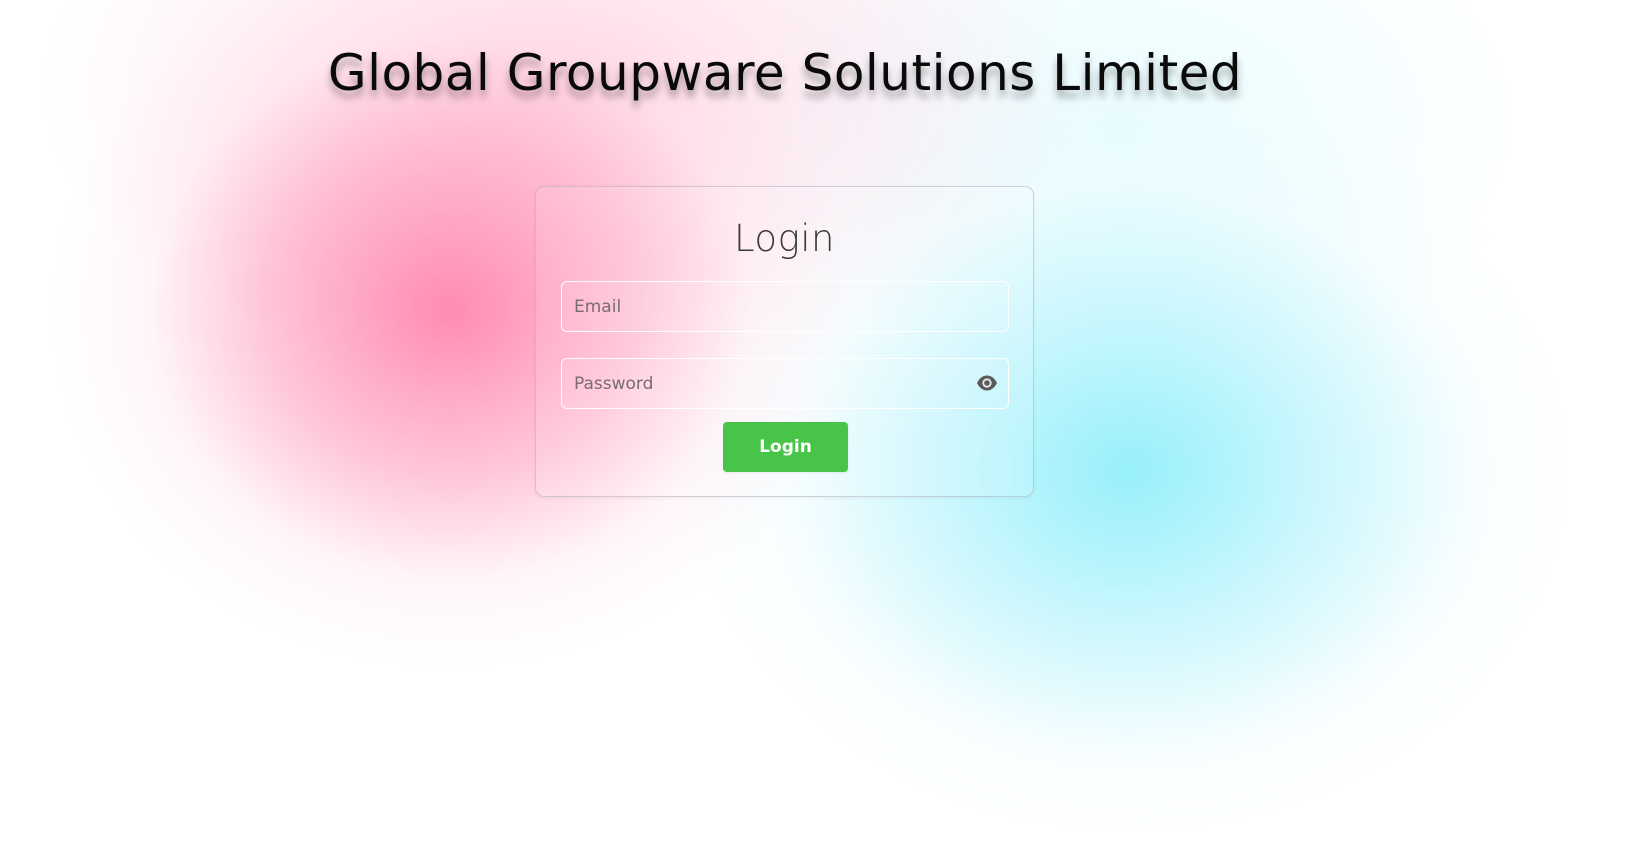 The image size is (1640, 843). I want to click on email-field-container, so click(785, 306).